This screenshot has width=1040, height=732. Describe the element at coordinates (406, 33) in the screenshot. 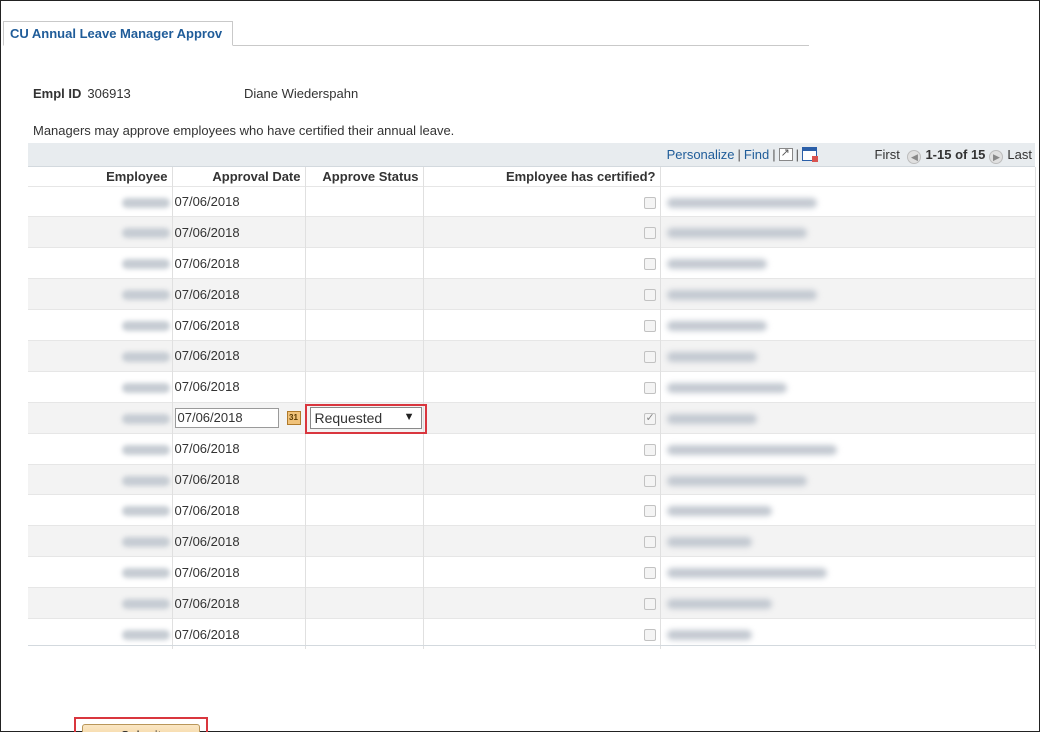

I see `tab-bar: CU Annual Leave Manager Approv` at that location.